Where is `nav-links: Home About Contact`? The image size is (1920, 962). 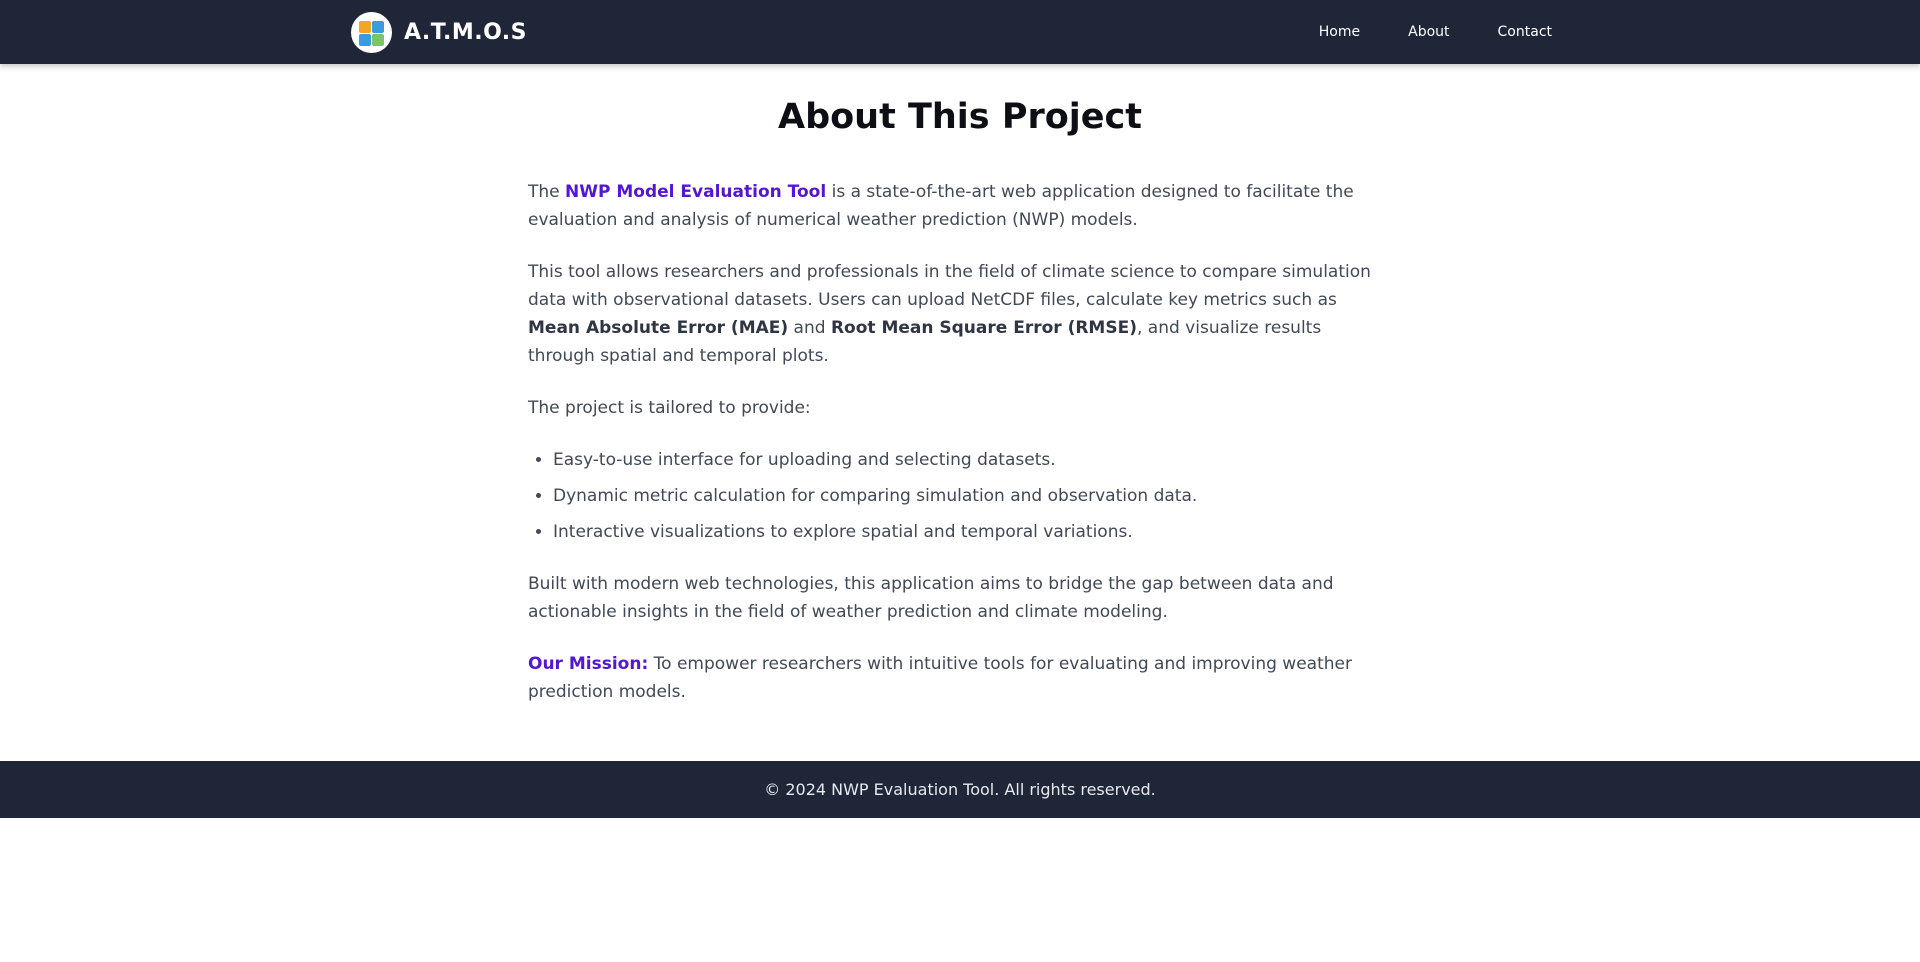 nav-links: Home About Contact is located at coordinates (1411, 32).